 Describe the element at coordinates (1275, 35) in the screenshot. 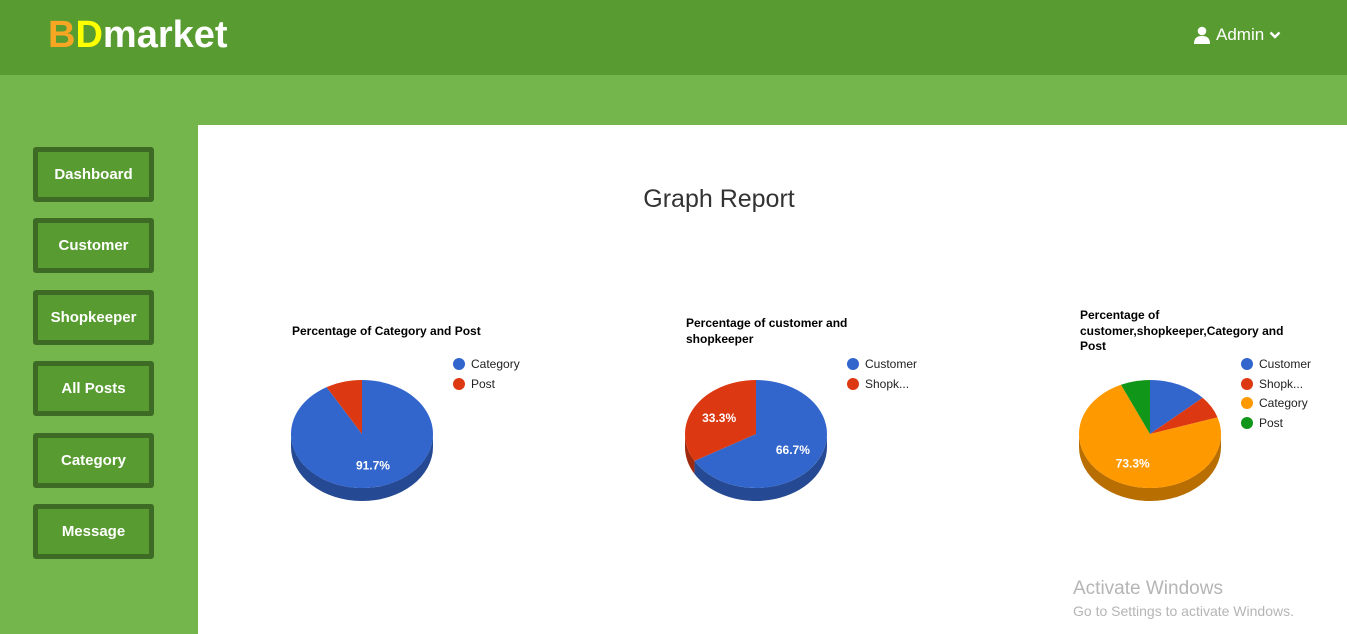

I see `chevron-down-icon` at that location.